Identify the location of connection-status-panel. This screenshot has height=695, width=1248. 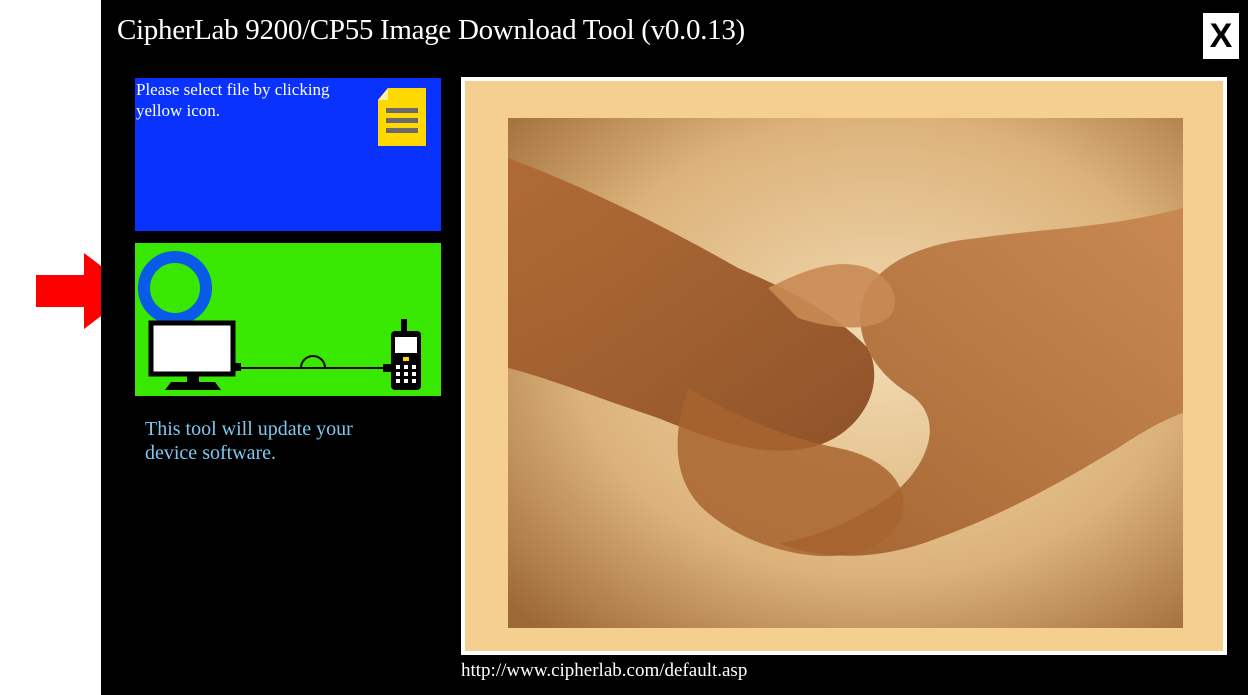
(288, 319).